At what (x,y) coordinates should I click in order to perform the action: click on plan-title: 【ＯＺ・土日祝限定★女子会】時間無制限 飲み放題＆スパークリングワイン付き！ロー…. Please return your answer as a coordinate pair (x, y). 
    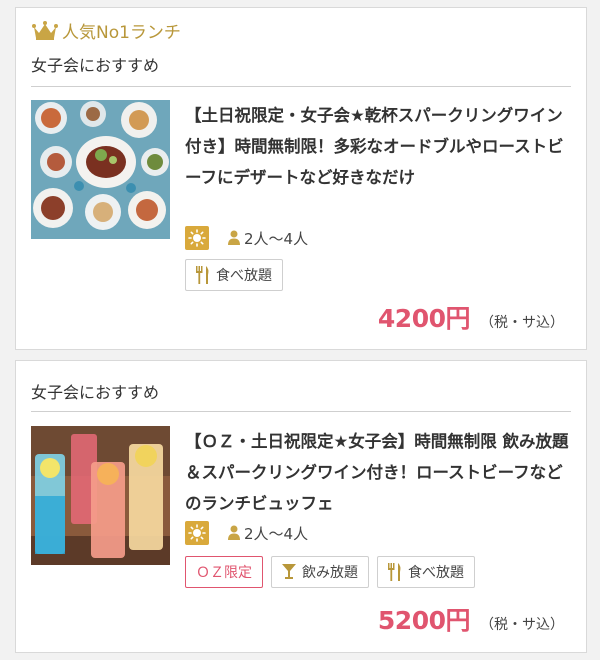
    Looking at the image, I should click on (377, 472).